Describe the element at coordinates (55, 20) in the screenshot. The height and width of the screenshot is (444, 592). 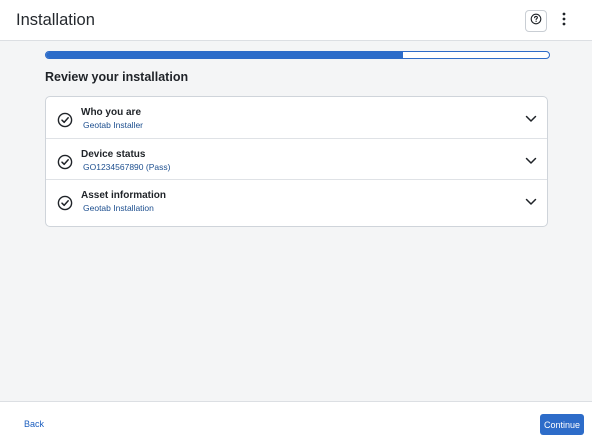
I see `page-title: Installation` at that location.